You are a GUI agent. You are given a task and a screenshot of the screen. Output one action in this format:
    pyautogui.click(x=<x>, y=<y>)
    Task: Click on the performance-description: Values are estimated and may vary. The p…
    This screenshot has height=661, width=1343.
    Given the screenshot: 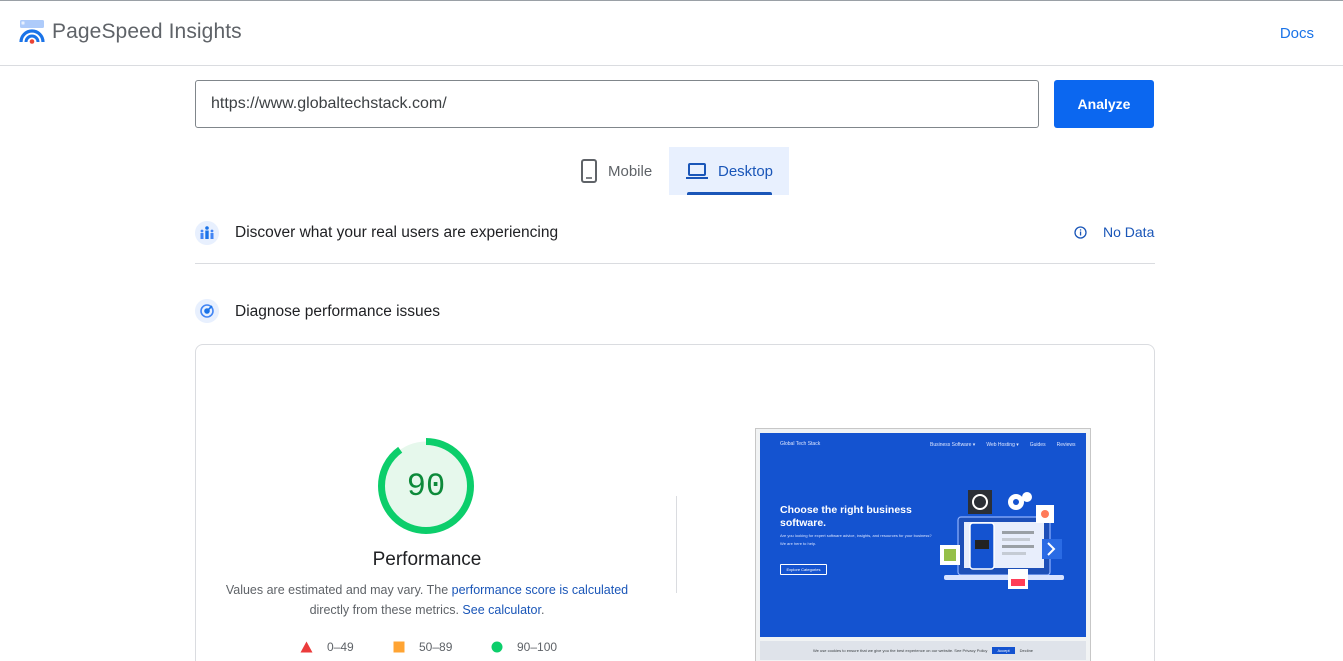 What is the action you would take?
    pyautogui.click(x=427, y=600)
    